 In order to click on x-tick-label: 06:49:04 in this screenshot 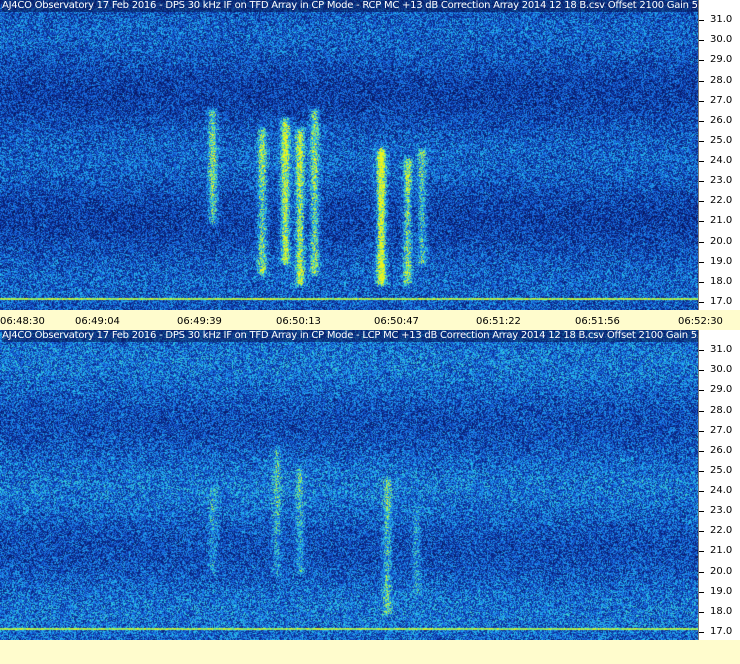, I will do `click(97, 321)`.